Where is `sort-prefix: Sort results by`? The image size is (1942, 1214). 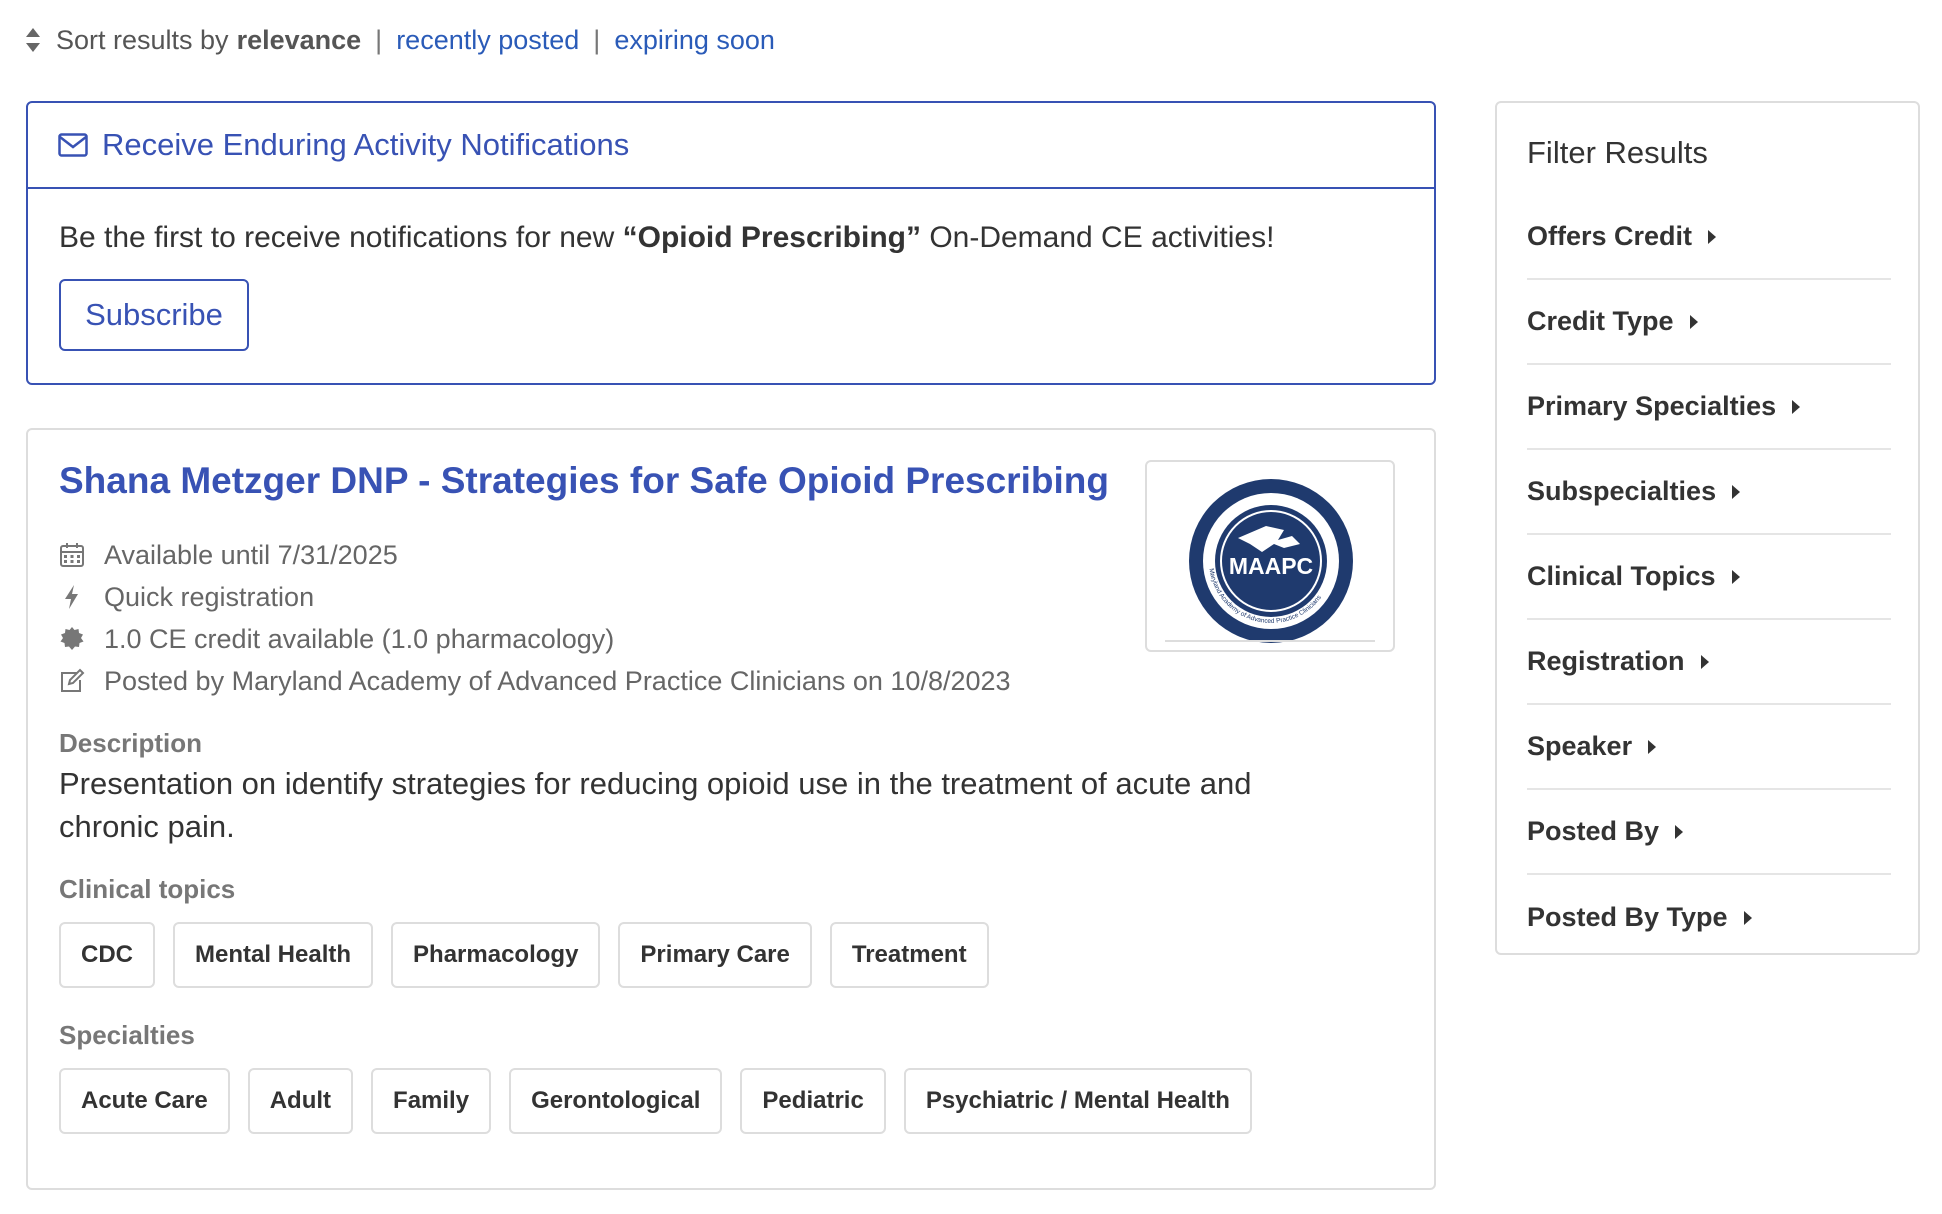
sort-prefix: Sort results by is located at coordinates (142, 39).